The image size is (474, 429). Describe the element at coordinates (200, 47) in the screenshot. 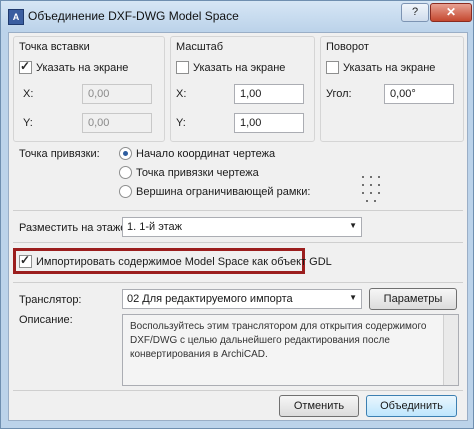

I see `scale-heading: Масштаб` at that location.